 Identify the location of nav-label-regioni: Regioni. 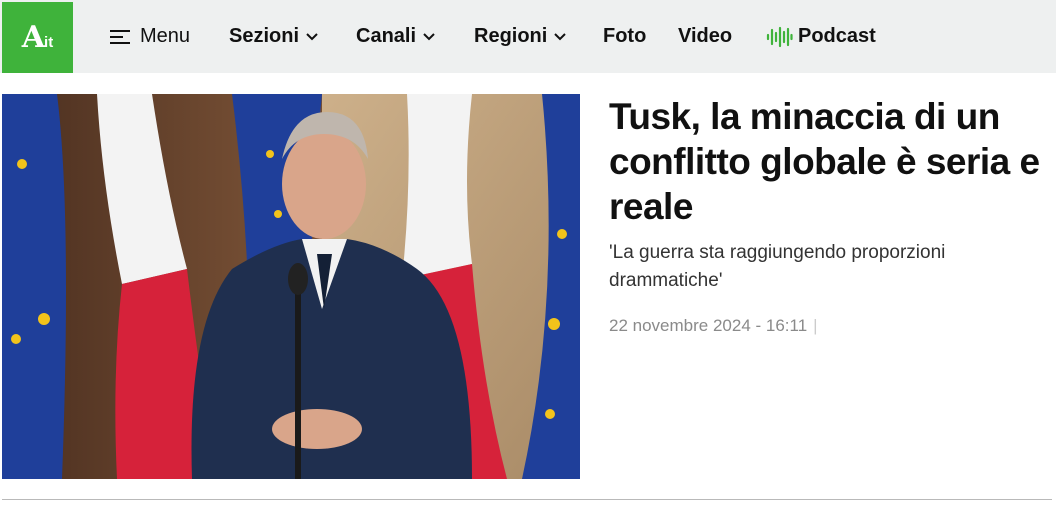
(511, 36).